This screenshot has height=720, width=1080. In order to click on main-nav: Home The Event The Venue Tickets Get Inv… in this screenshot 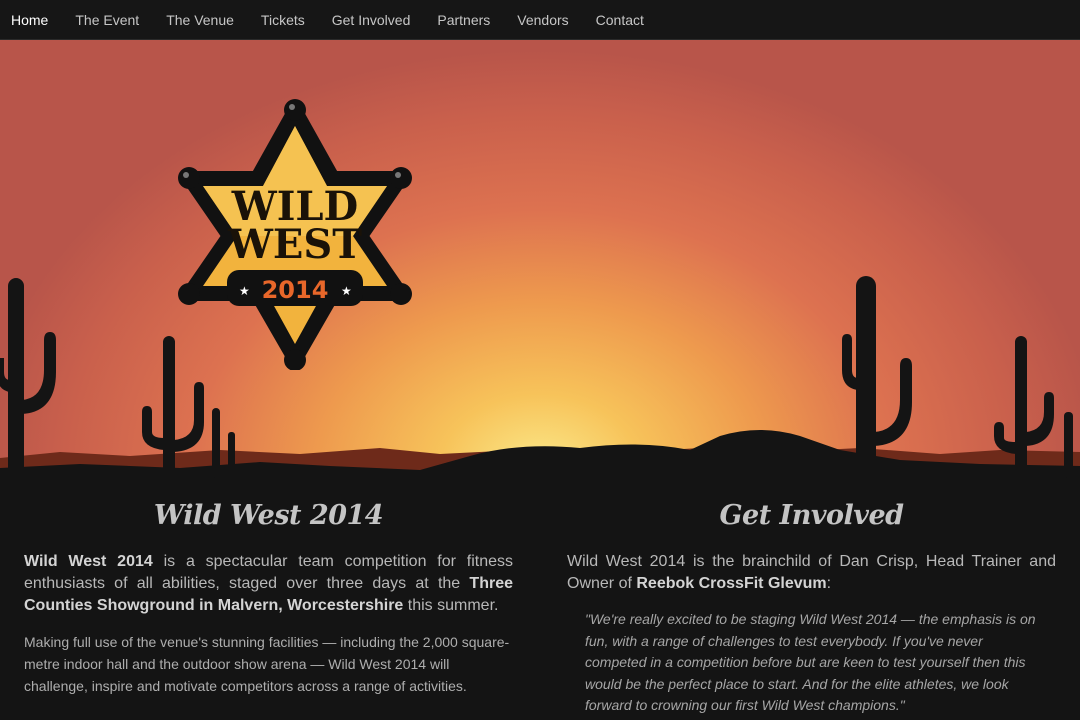, I will do `click(540, 20)`.